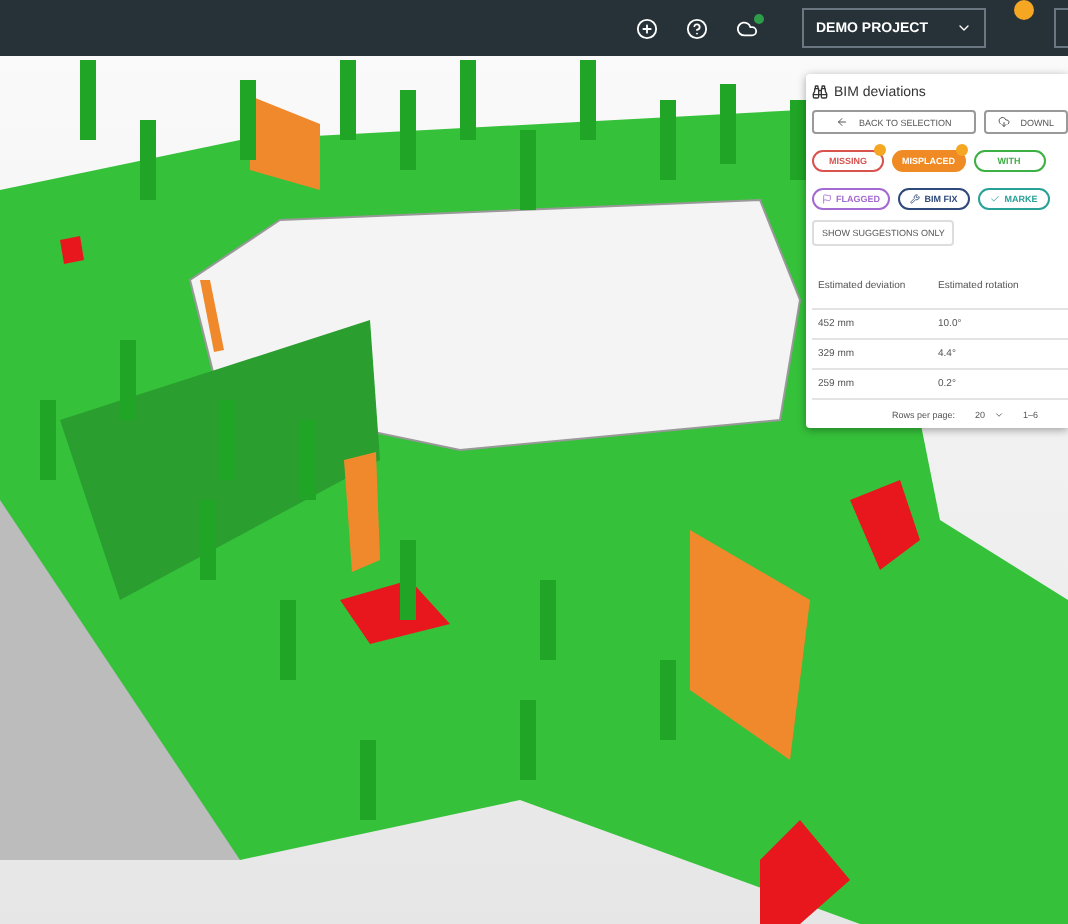  What do you see at coordinates (696, 28) in the screenshot?
I see `help-icon` at bounding box center [696, 28].